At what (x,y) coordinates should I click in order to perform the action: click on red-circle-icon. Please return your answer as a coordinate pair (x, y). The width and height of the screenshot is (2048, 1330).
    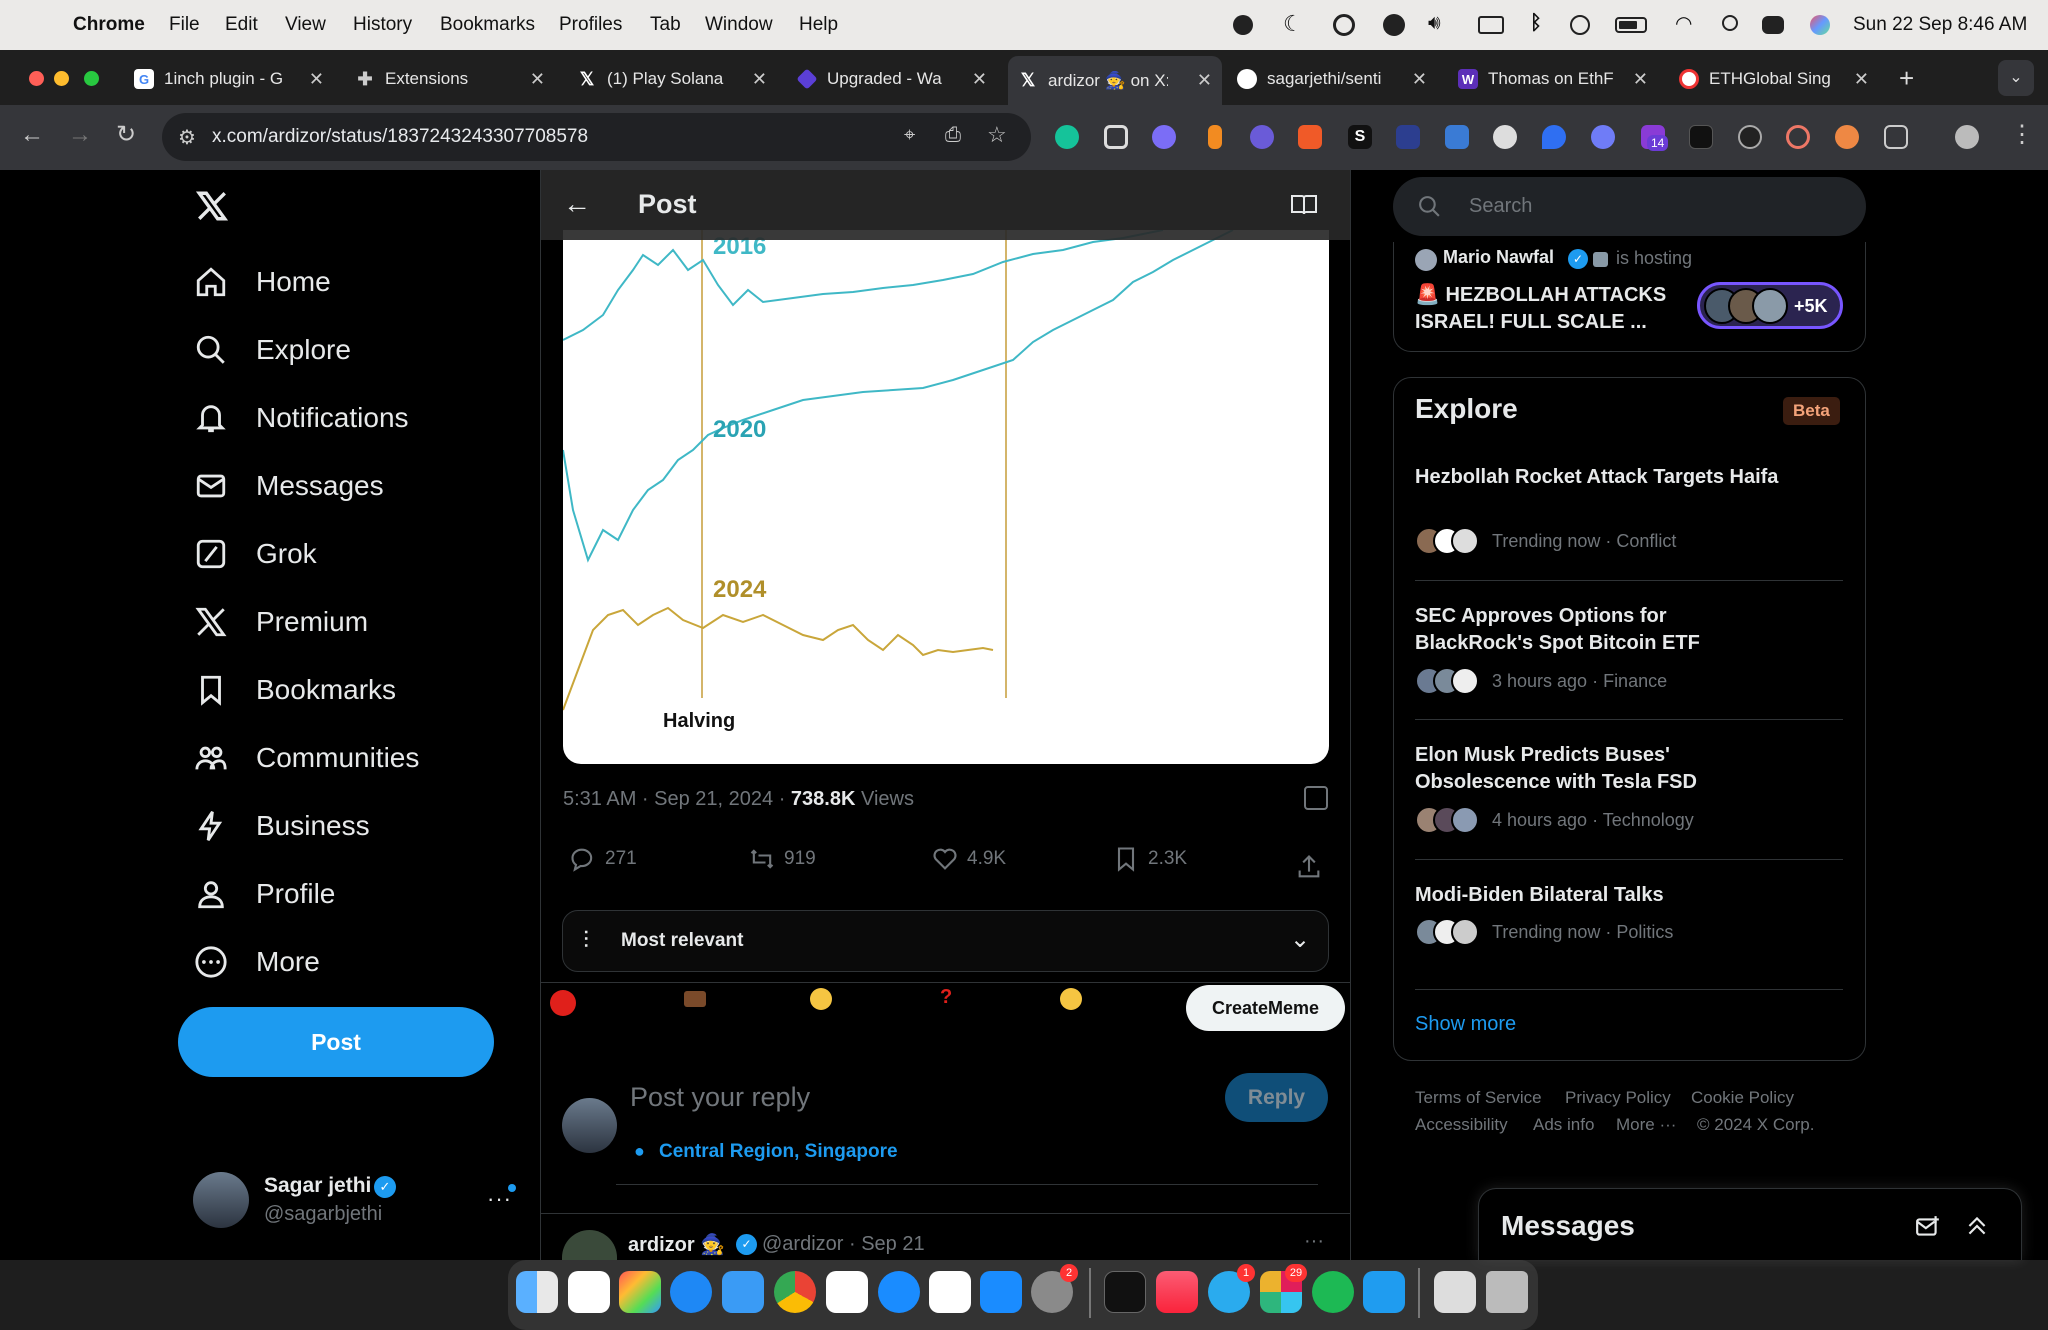
    Looking at the image, I should click on (563, 1003).